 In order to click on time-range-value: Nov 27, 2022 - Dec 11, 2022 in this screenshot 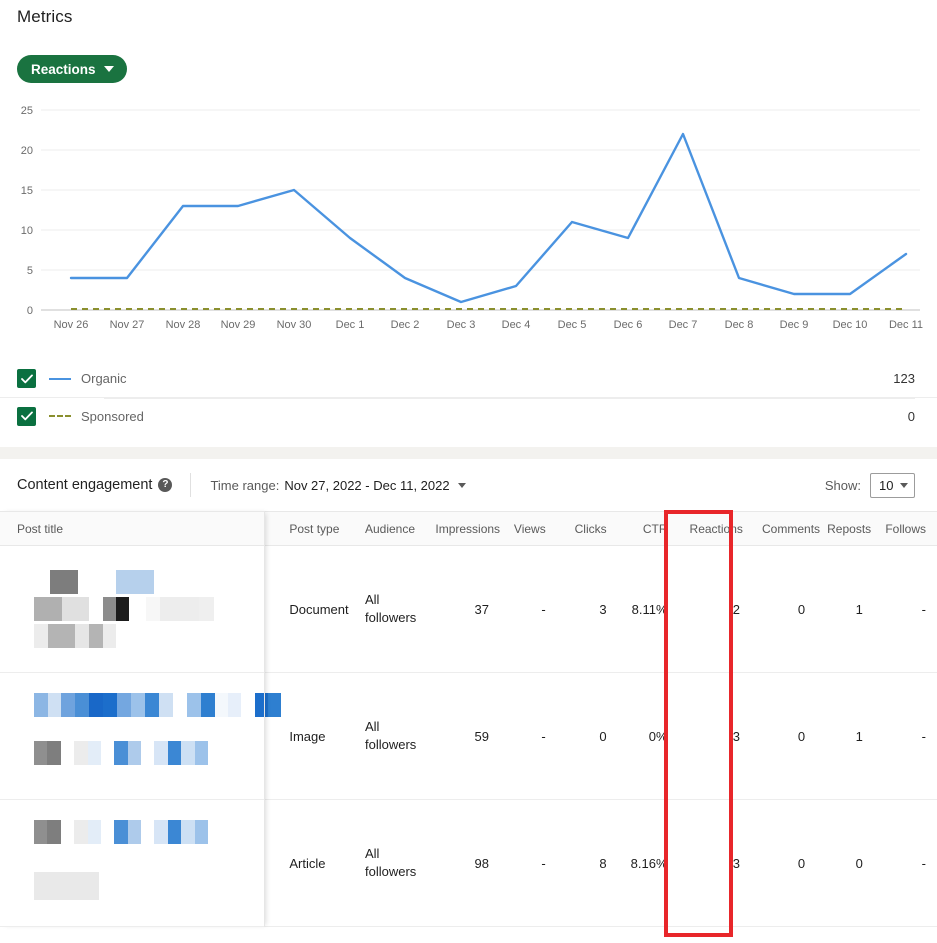, I will do `click(367, 485)`.